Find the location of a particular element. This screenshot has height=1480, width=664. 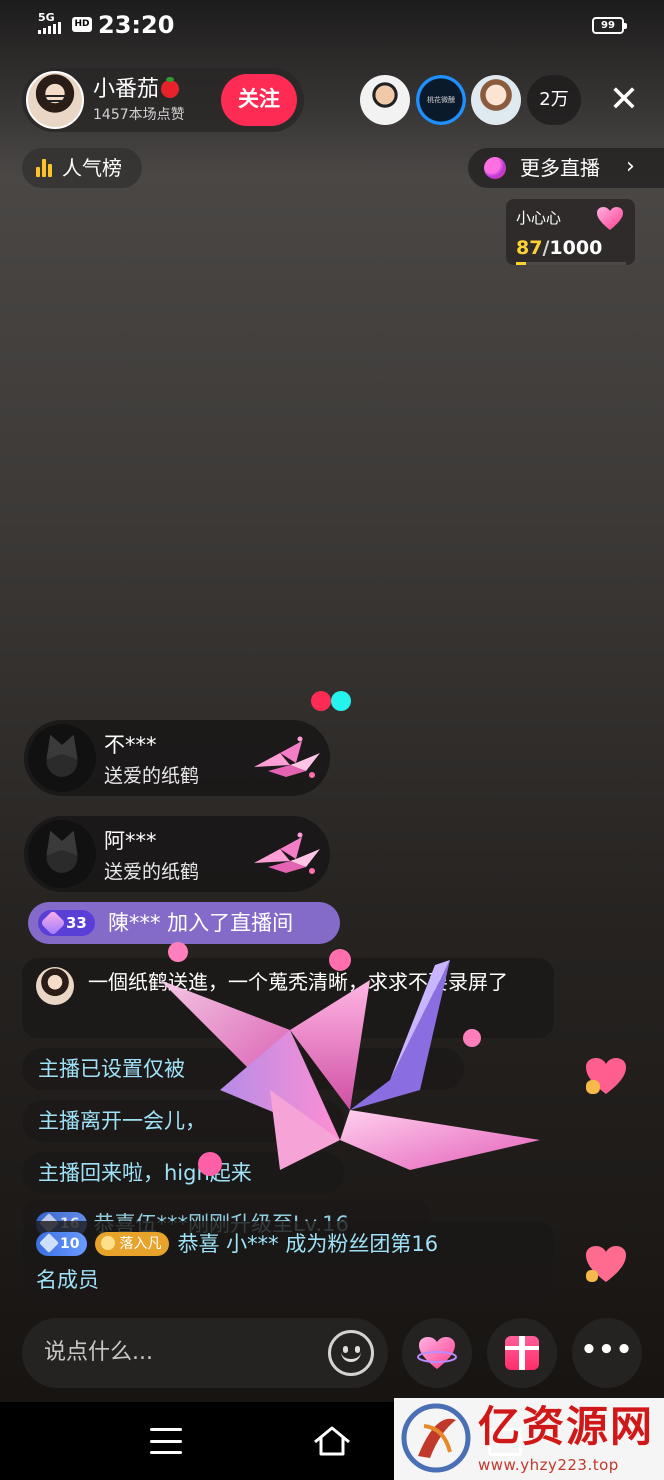

more-live-label: 更多直播 is located at coordinates (560, 168).